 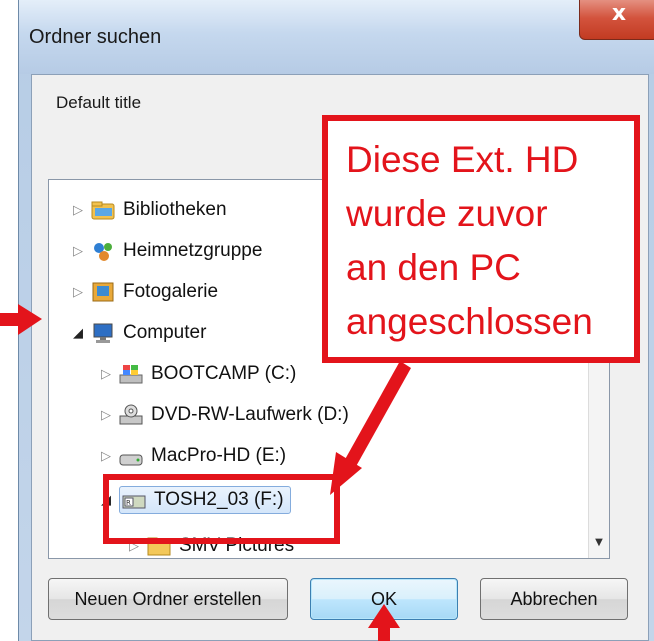 What do you see at coordinates (370, 428) in the screenshot?
I see `arrow-to-drive-icon` at bounding box center [370, 428].